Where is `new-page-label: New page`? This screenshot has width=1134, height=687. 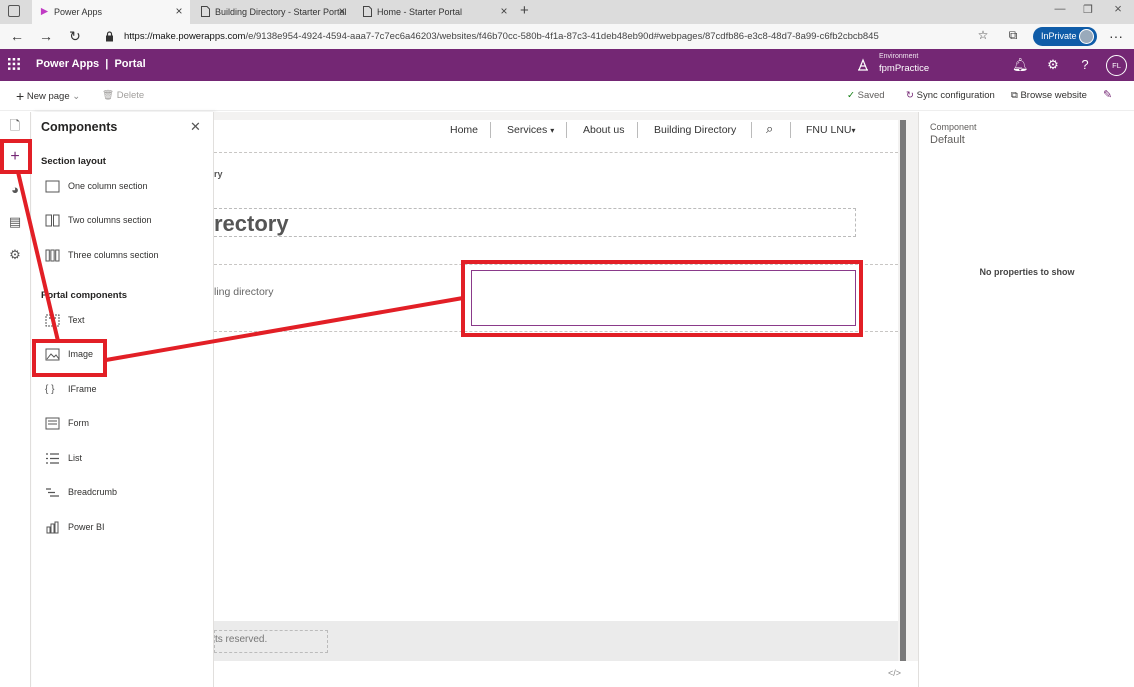
new-page-label: New page is located at coordinates (48, 96).